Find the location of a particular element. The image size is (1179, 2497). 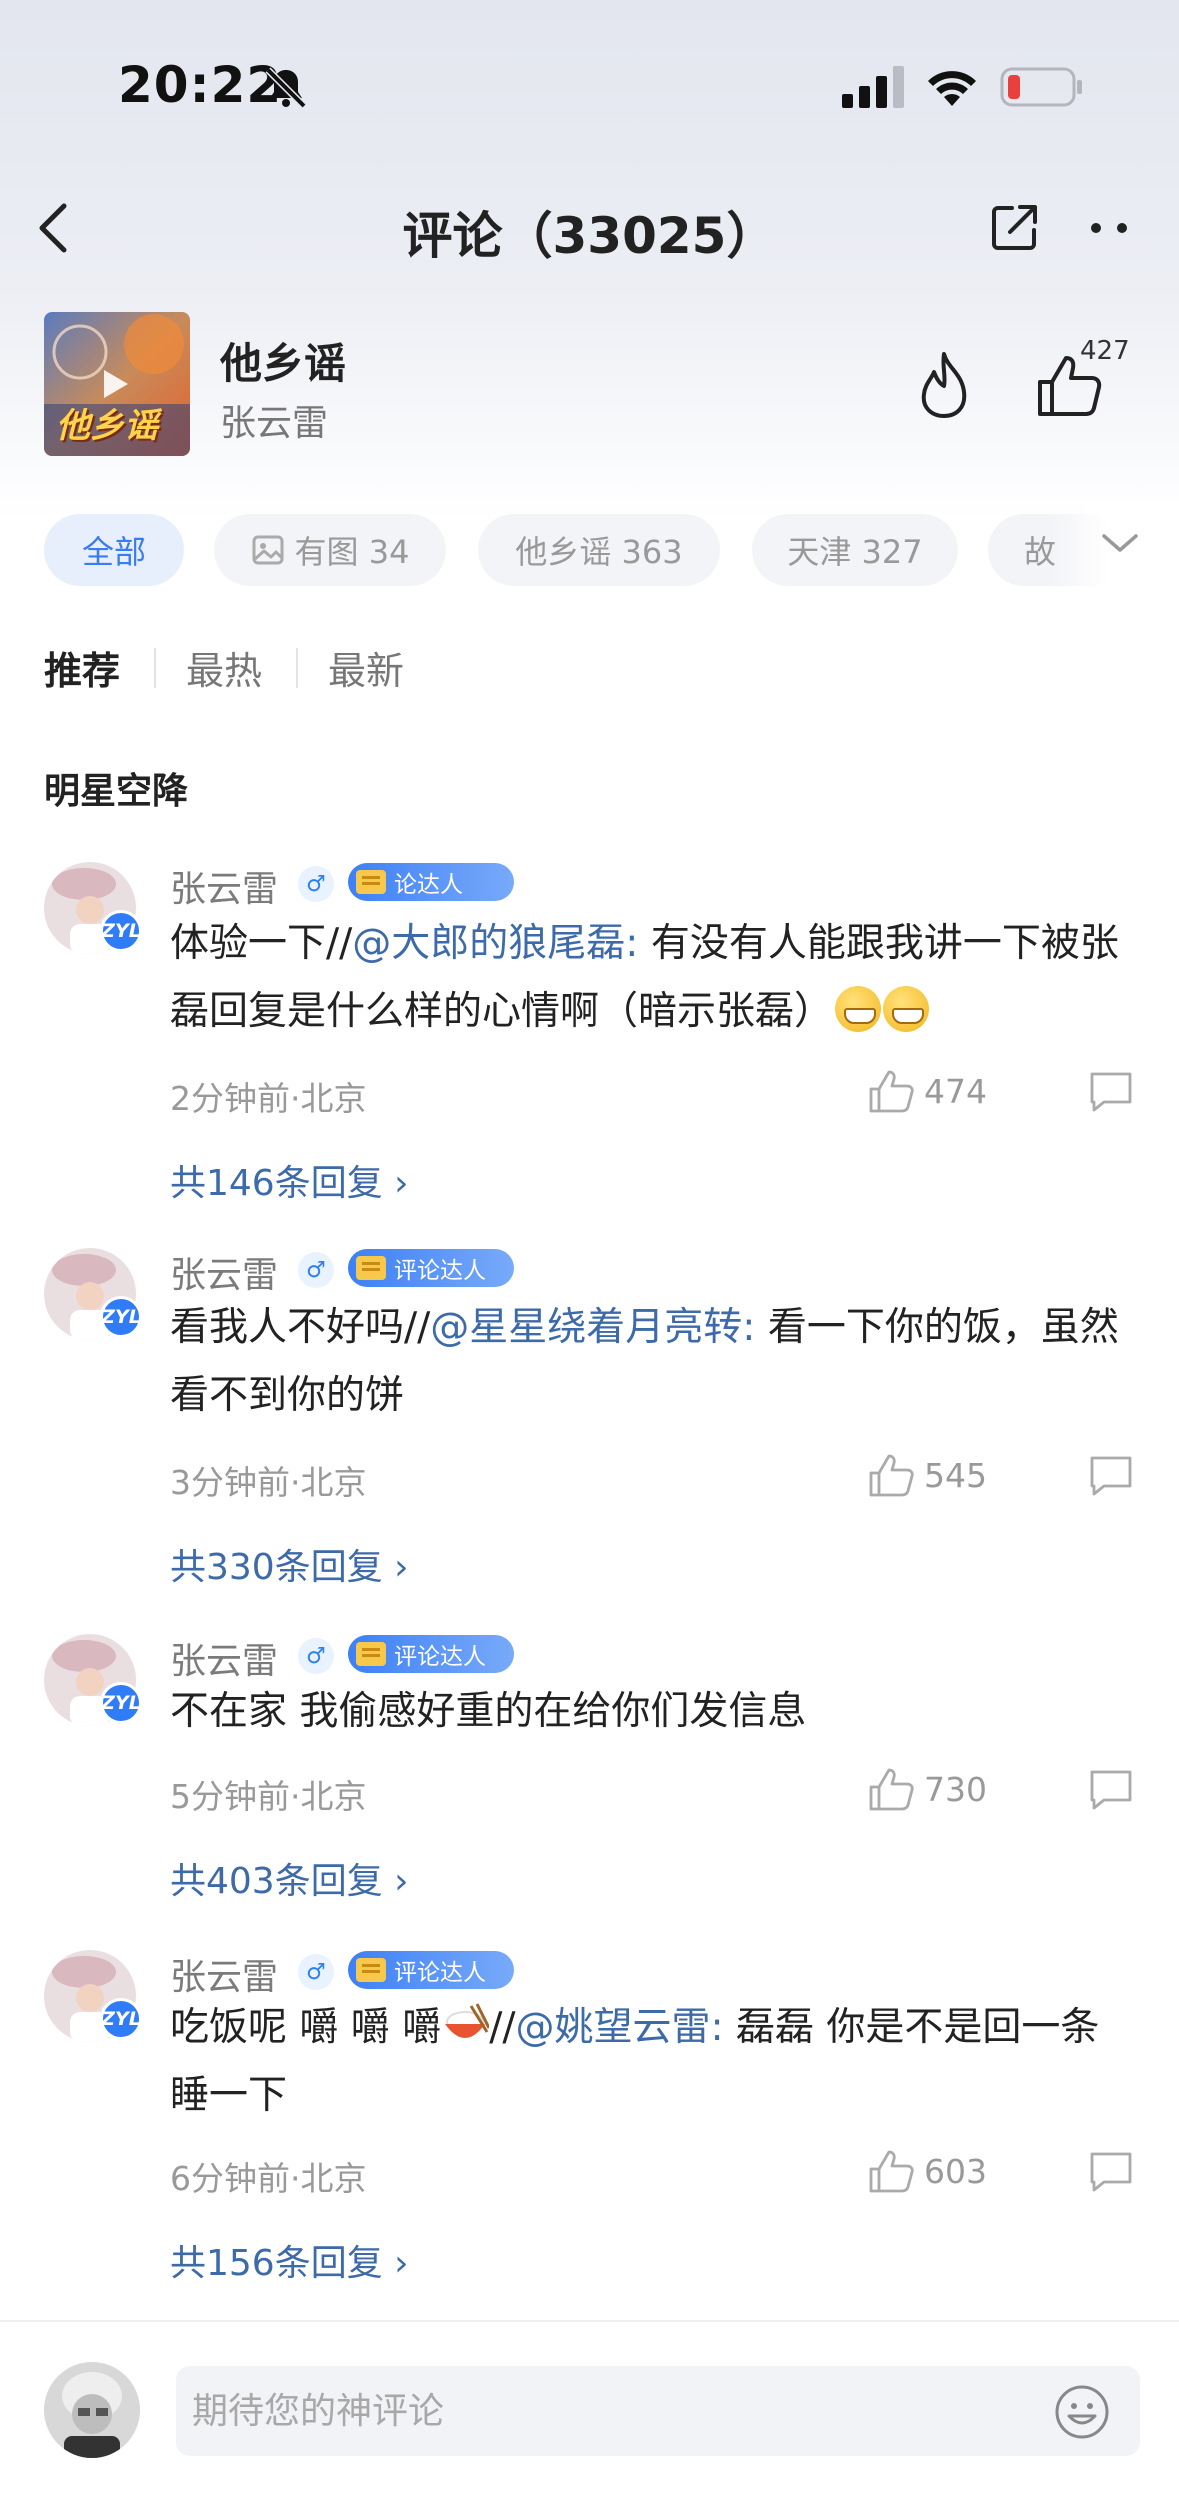

comment-text: 吃饭呢 嚼 嚼 嚼//@姚望云雷: 磊磊 你是不是回一条睡一下 is located at coordinates (650, 2062).